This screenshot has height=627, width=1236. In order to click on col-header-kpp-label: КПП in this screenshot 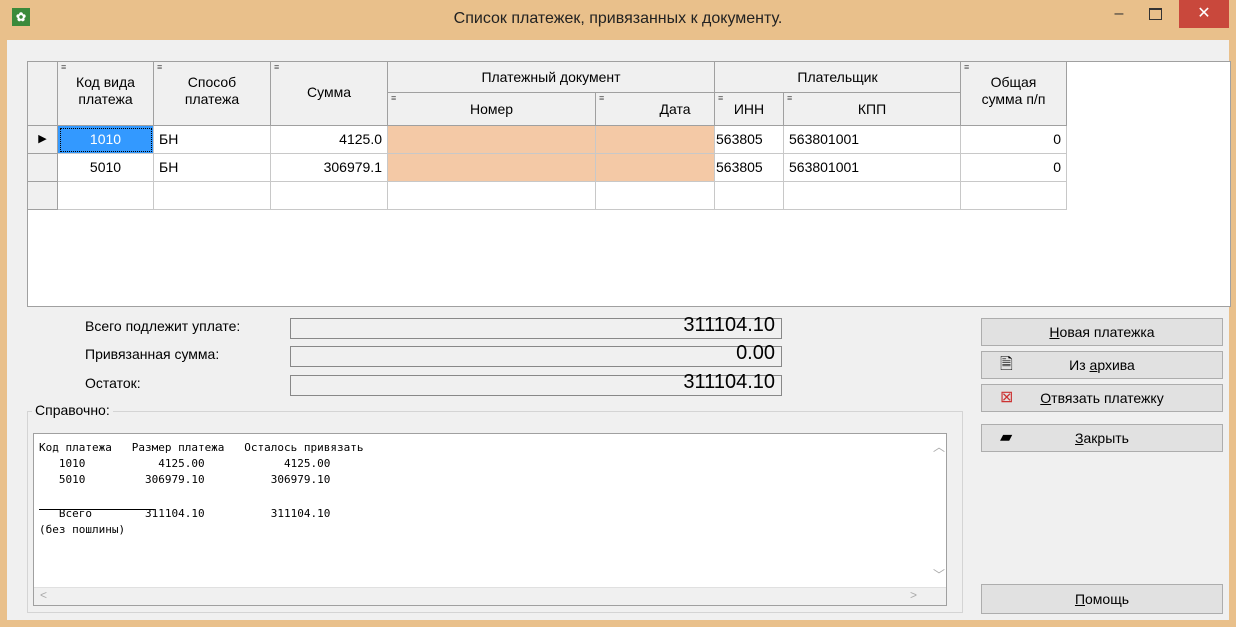, I will do `click(872, 109)`.